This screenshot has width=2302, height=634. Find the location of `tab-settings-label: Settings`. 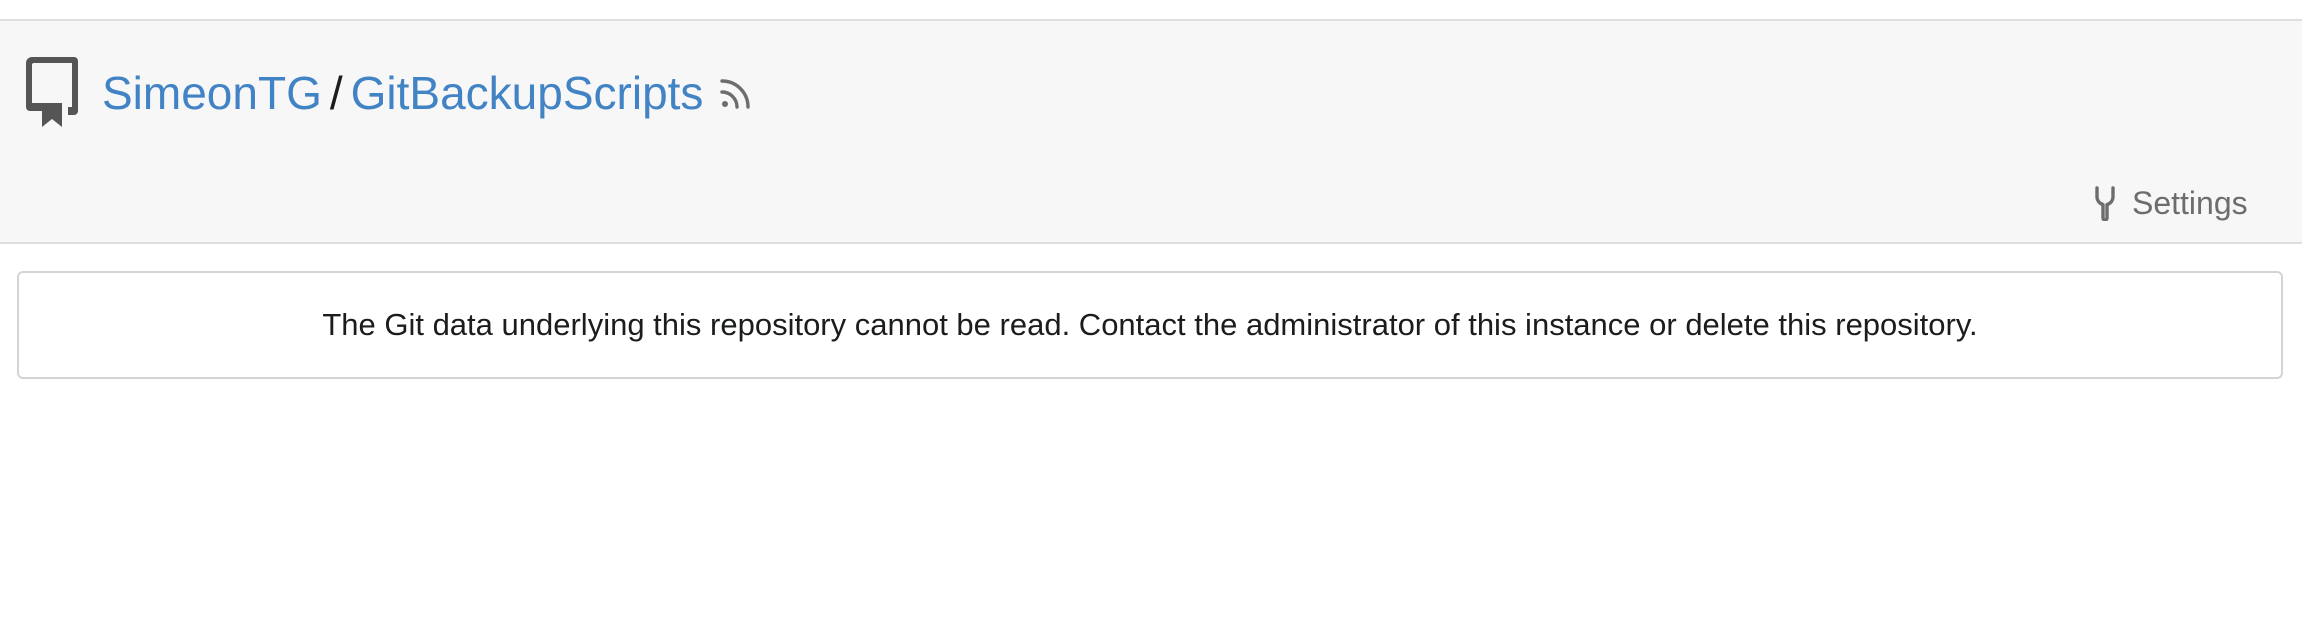

tab-settings-label: Settings is located at coordinates (2190, 202).